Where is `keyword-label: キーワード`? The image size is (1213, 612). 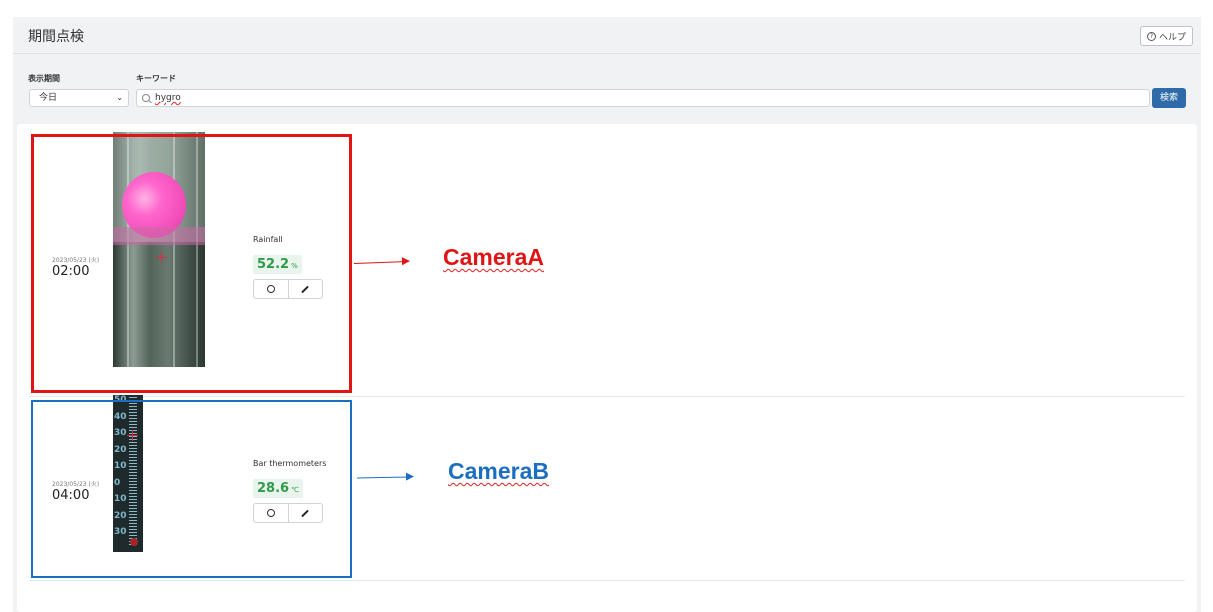 keyword-label: キーワード is located at coordinates (156, 78).